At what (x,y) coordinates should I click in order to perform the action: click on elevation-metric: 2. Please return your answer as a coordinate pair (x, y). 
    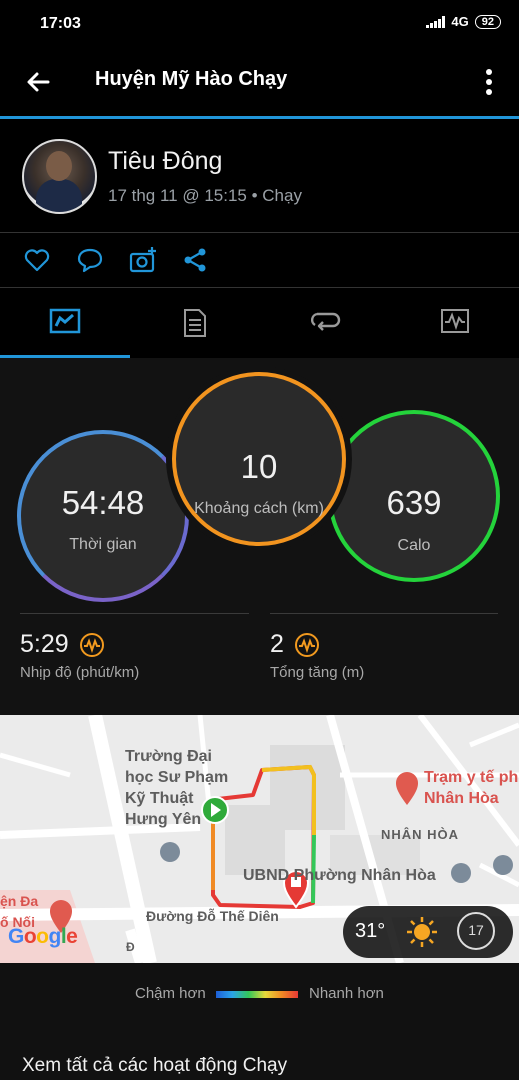
    Looking at the image, I should click on (295, 644).